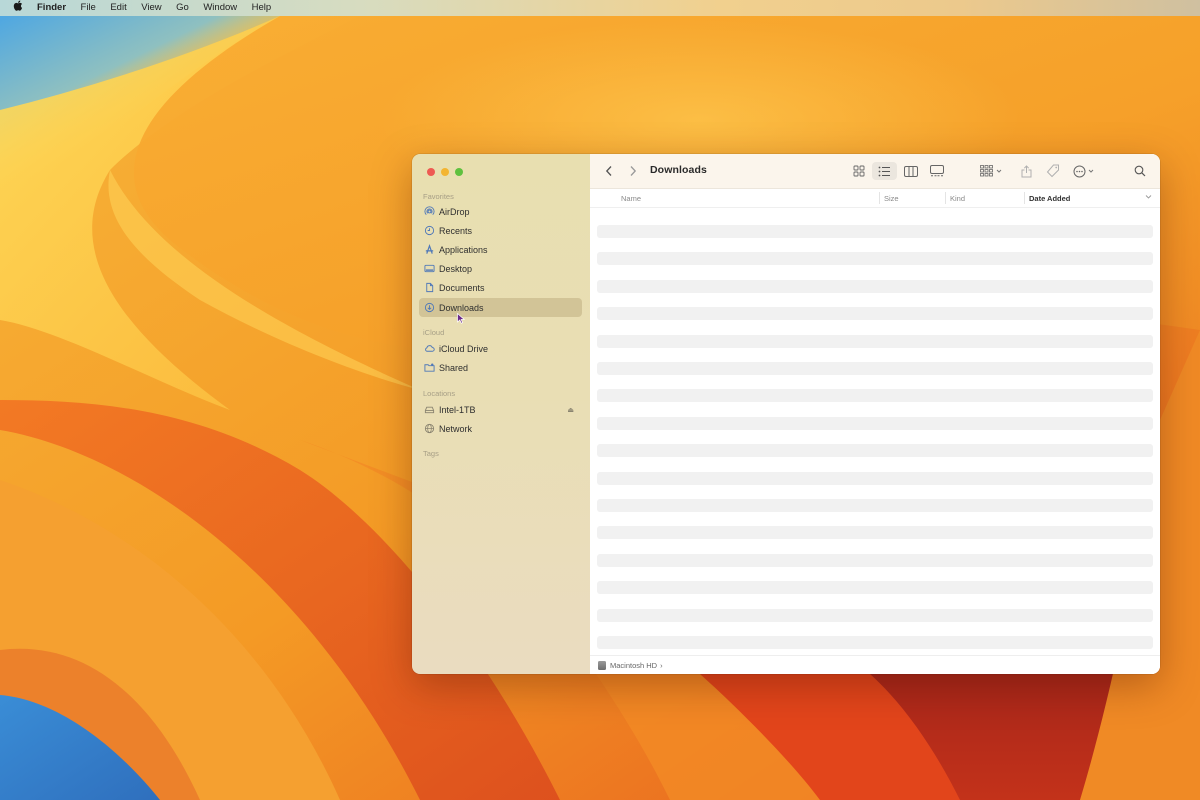 This screenshot has width=1200, height=800. I want to click on sidebar-item-label: Recents, so click(456, 230).